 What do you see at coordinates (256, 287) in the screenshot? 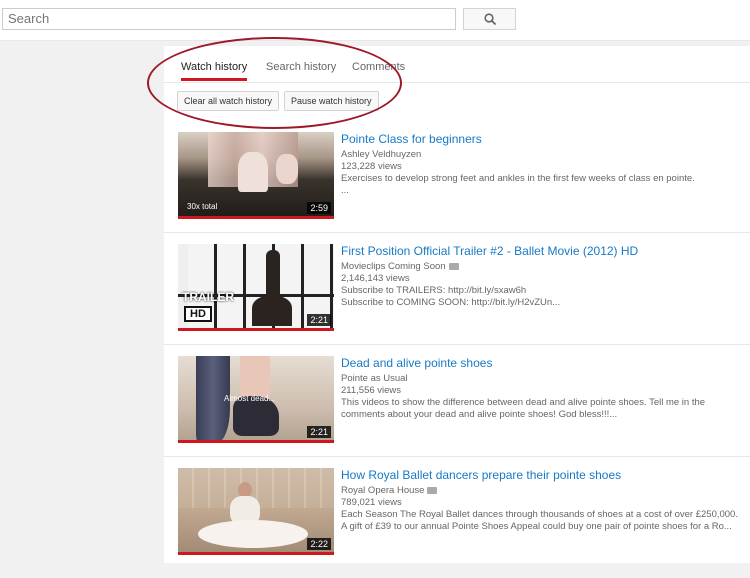
I see `video-thumbnail: TRAILER HD 2:21` at bounding box center [256, 287].